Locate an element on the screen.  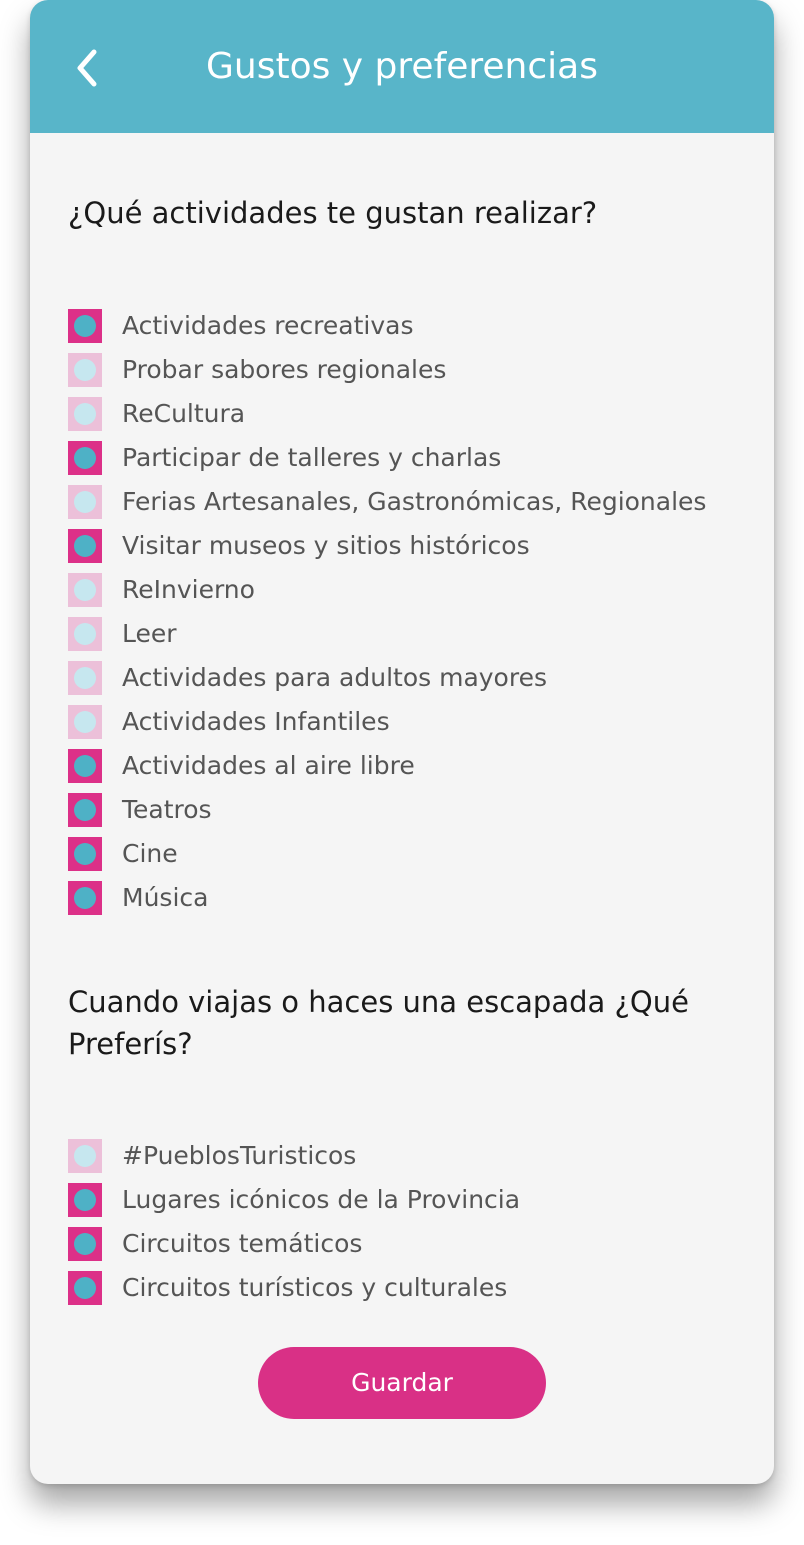
activity-option: Actividades para adultos mayores is located at coordinates (408, 678).